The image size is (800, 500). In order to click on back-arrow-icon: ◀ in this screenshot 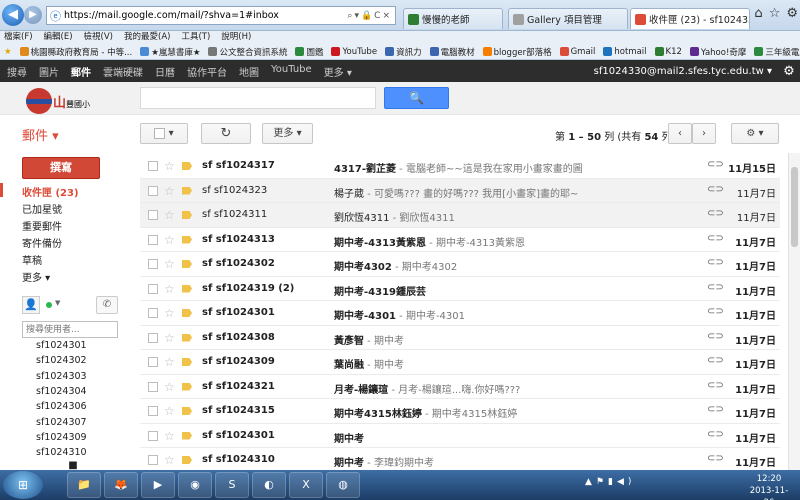, I will do `click(13, 15)`.